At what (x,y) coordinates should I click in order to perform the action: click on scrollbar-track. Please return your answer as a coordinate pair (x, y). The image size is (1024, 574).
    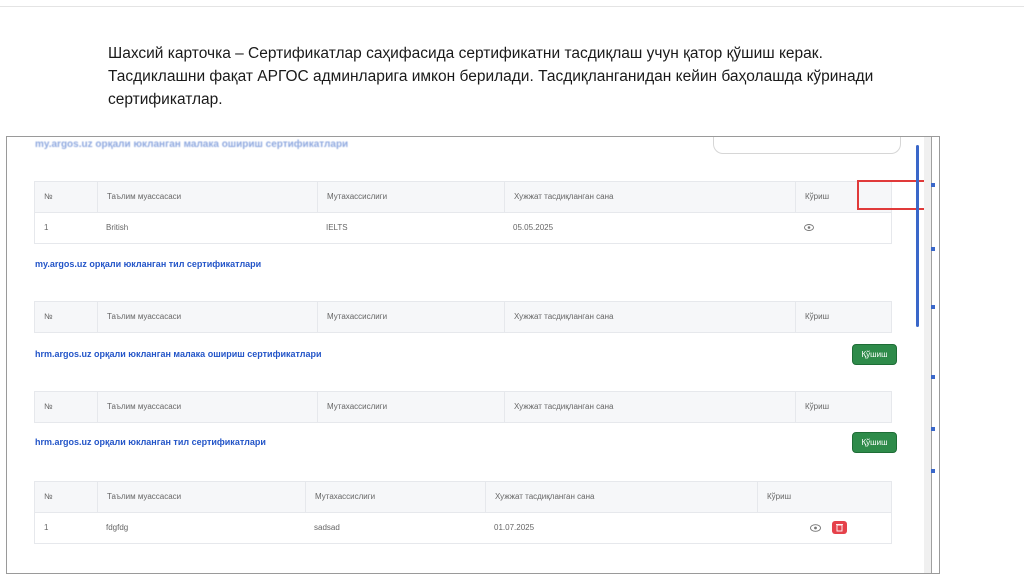
    Looking at the image, I should click on (927, 355).